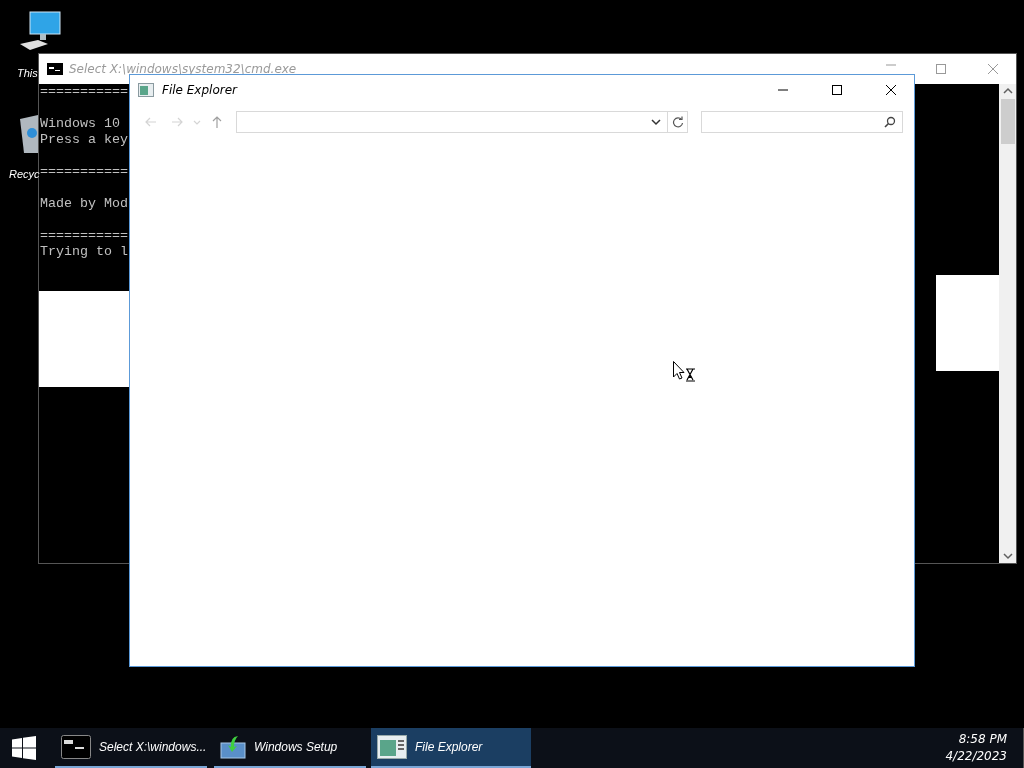 The image size is (1024, 768). What do you see at coordinates (451, 748) in the screenshot?
I see `taskbar-button: File Explorer` at bounding box center [451, 748].